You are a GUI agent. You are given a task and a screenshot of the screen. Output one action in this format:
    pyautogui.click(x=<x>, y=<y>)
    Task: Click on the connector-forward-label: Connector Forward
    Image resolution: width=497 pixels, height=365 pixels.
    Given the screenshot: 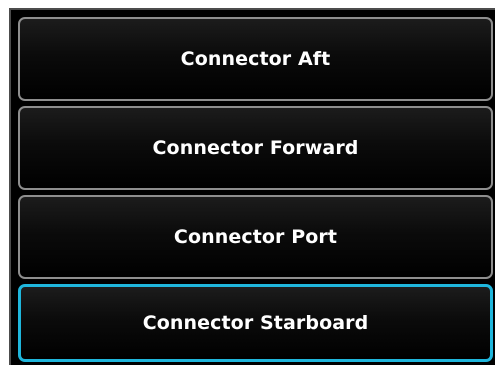 What is the action you would take?
    pyautogui.click(x=255, y=148)
    